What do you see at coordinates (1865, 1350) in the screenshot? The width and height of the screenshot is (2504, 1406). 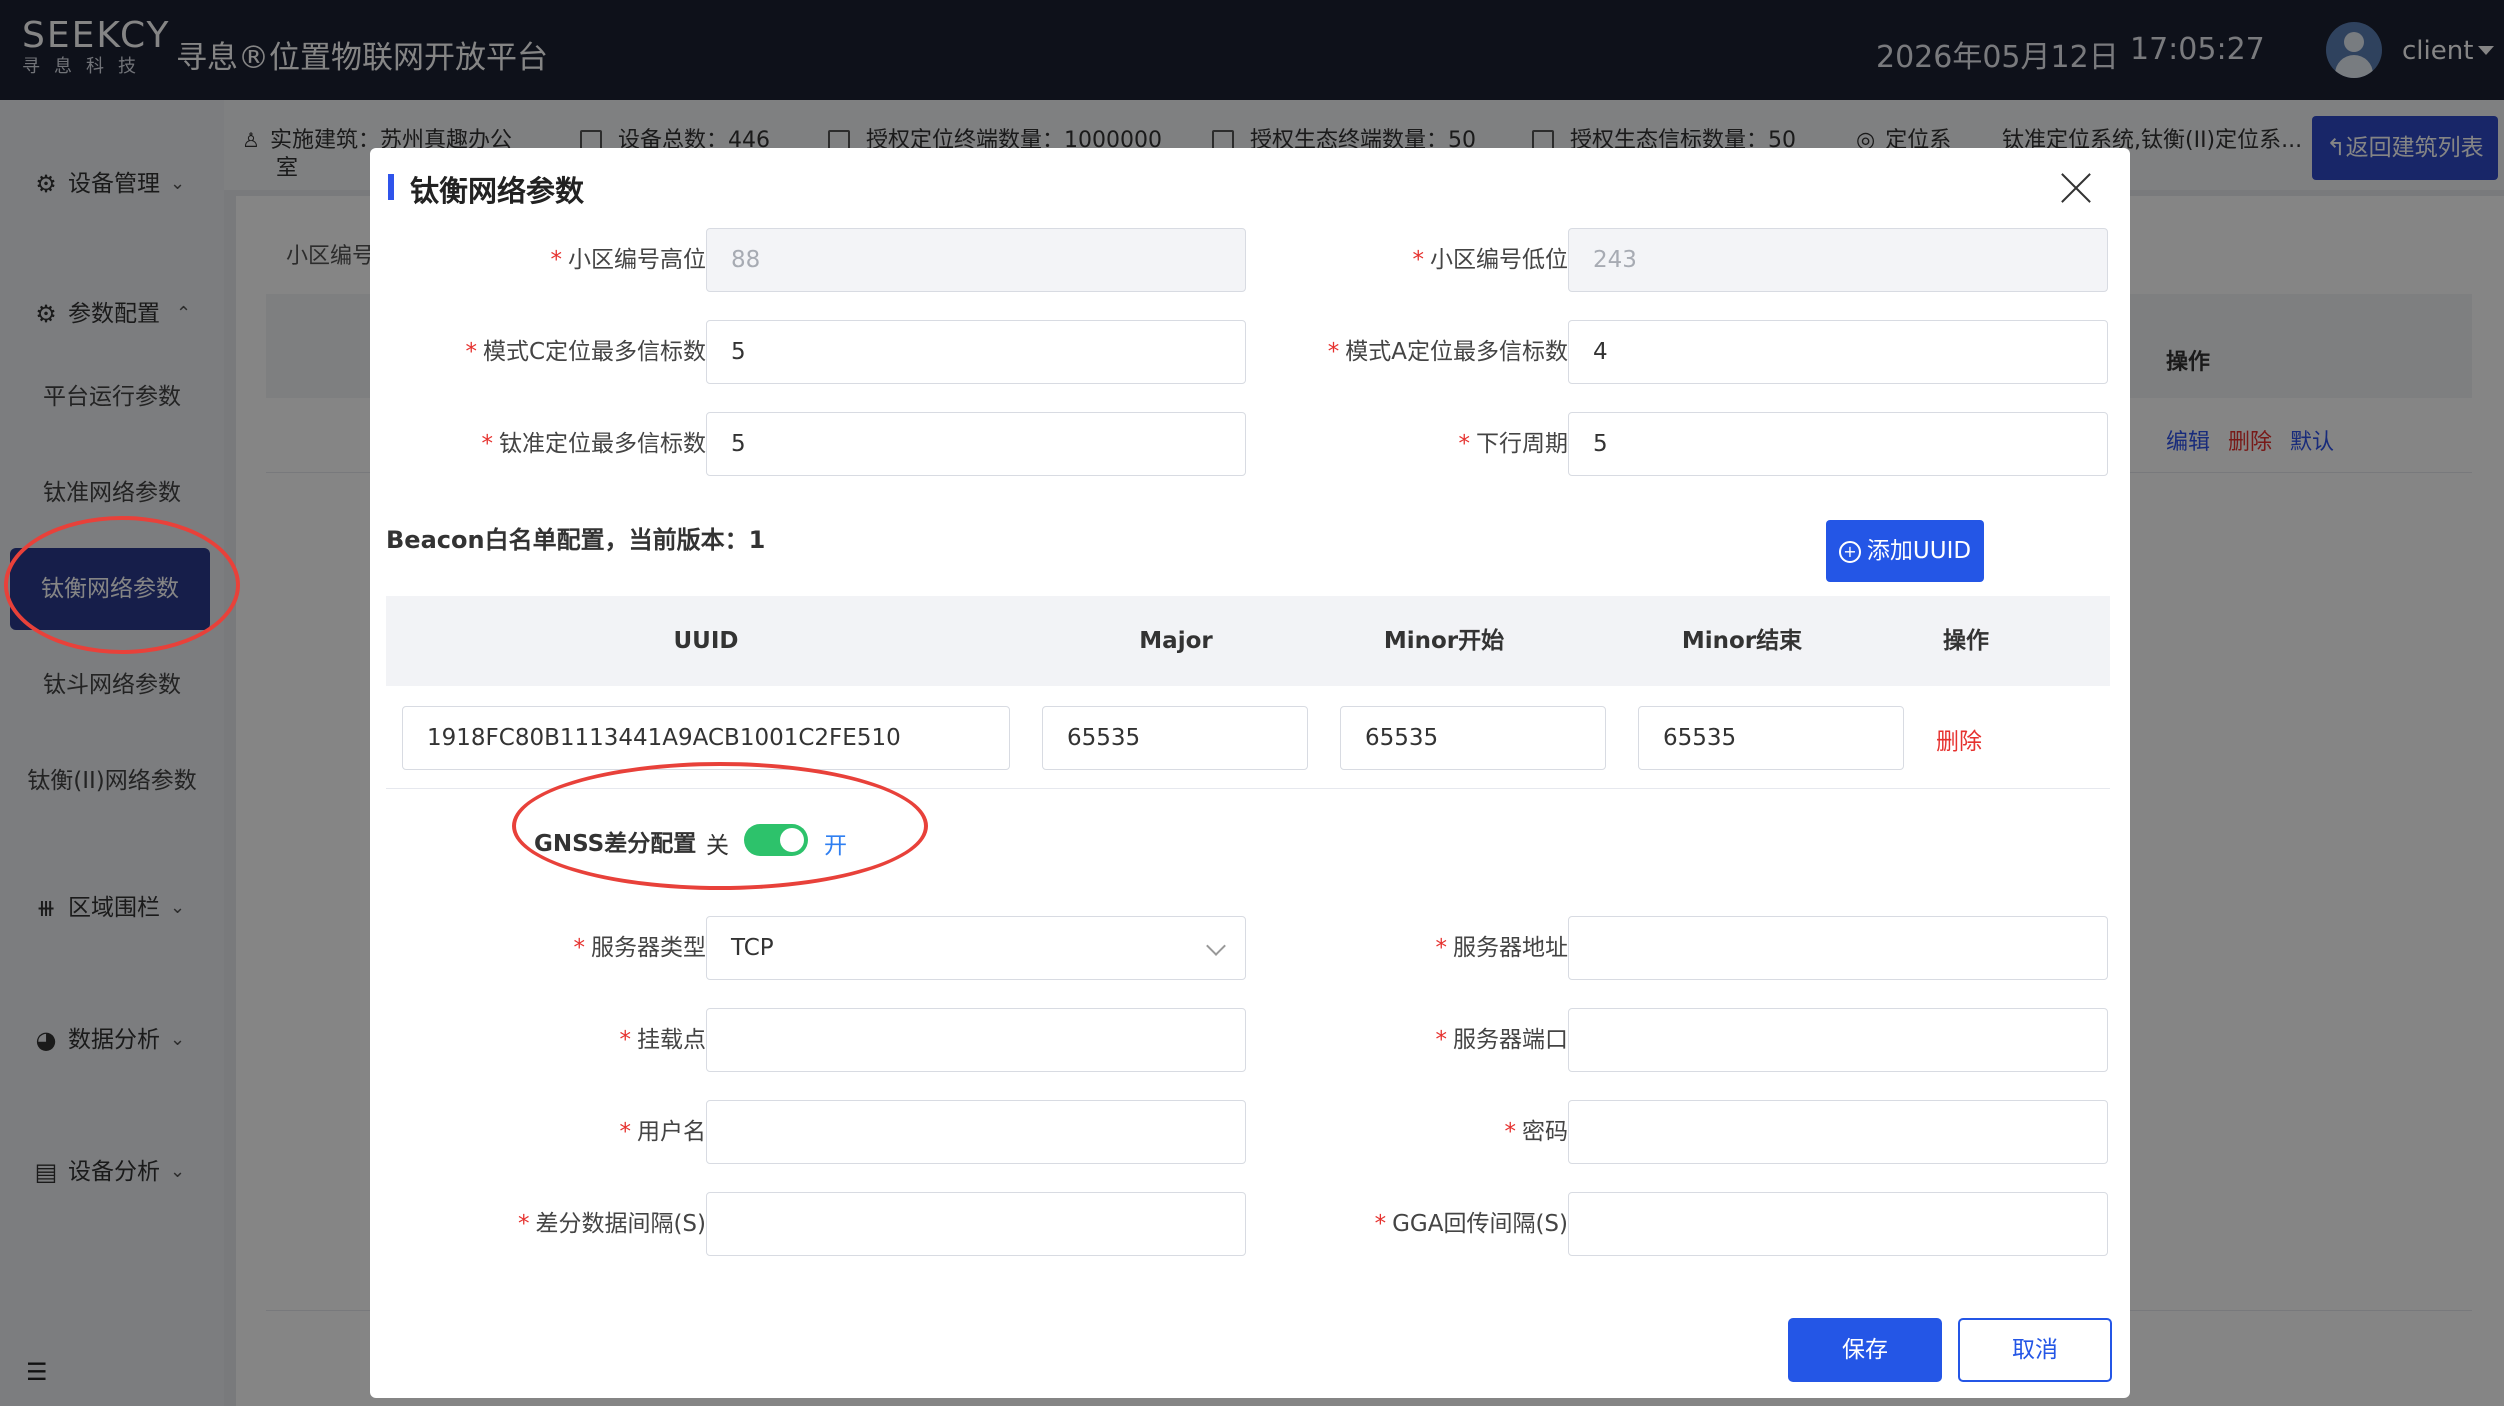 I see `save-button: 保存` at bounding box center [1865, 1350].